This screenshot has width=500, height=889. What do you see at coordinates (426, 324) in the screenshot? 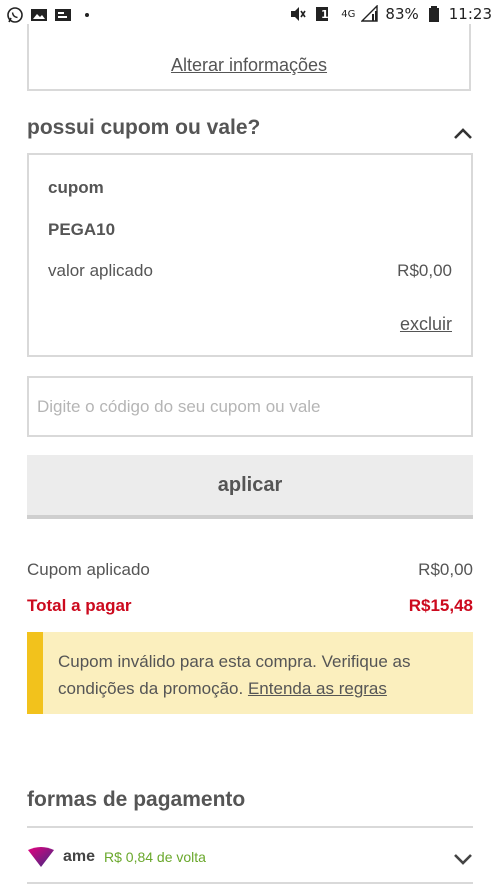
I see `remove-coupon-link: excluir` at bounding box center [426, 324].